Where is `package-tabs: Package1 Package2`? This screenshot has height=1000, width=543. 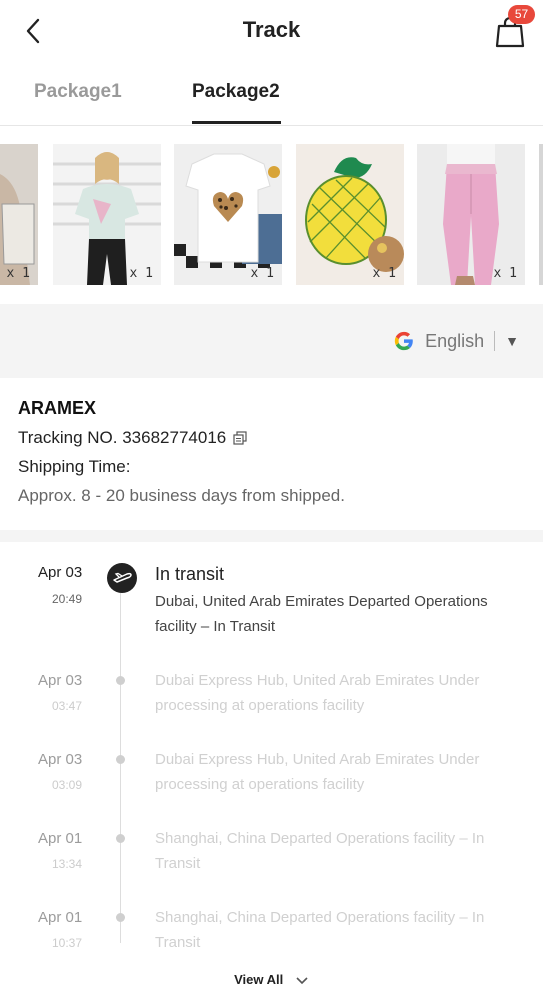
package-tabs: Package1 Package2 is located at coordinates (271, 94).